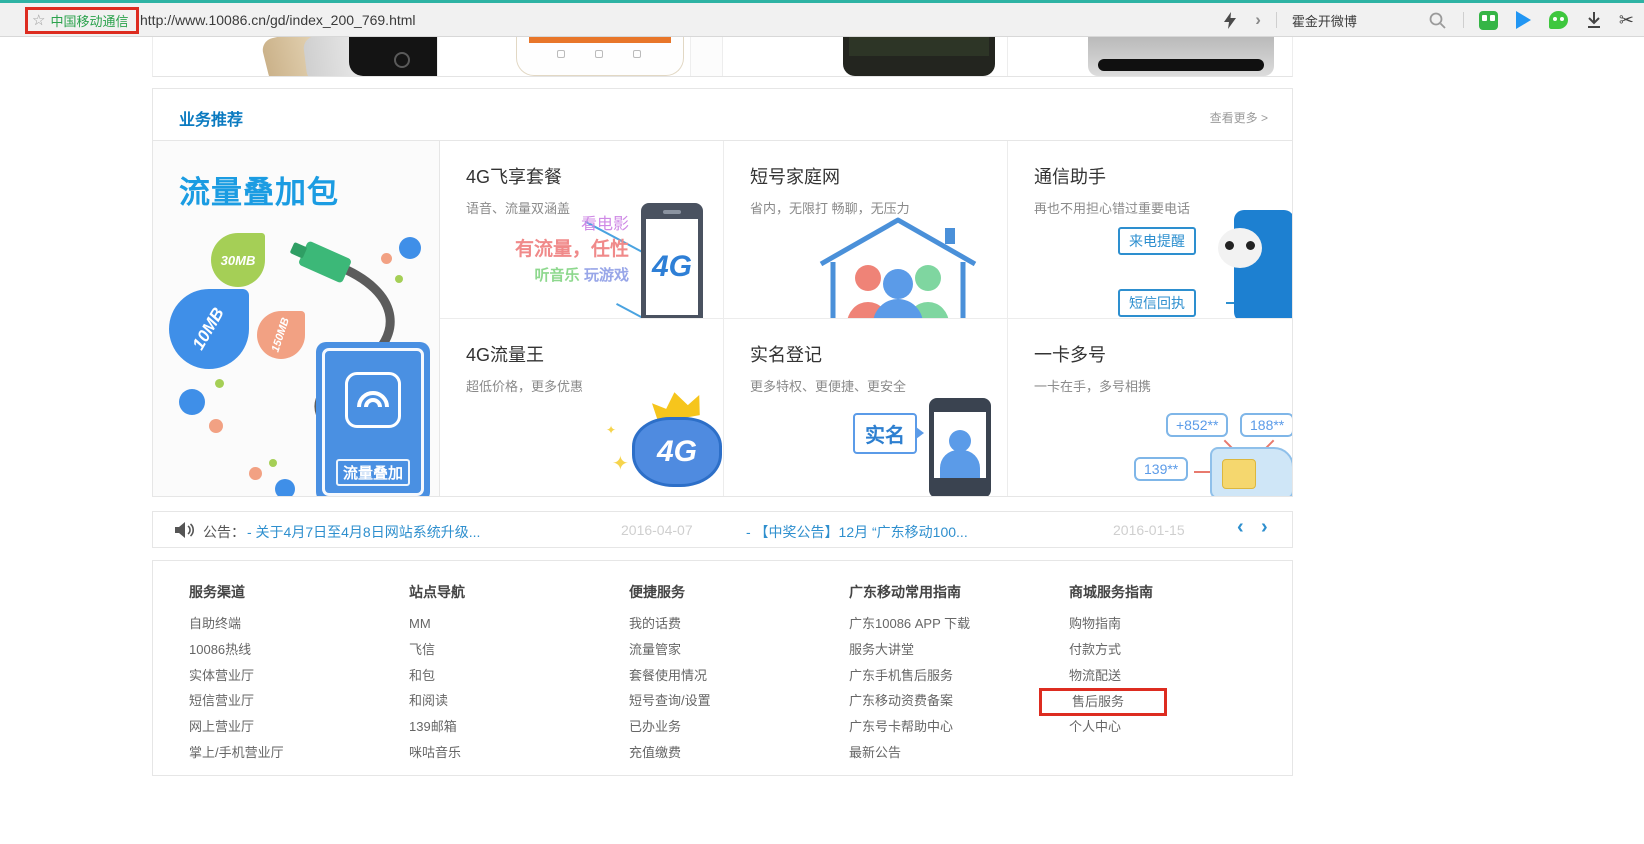  Describe the element at coordinates (224, 532) in the screenshot. I see `announcement-label: 公告：` at that location.